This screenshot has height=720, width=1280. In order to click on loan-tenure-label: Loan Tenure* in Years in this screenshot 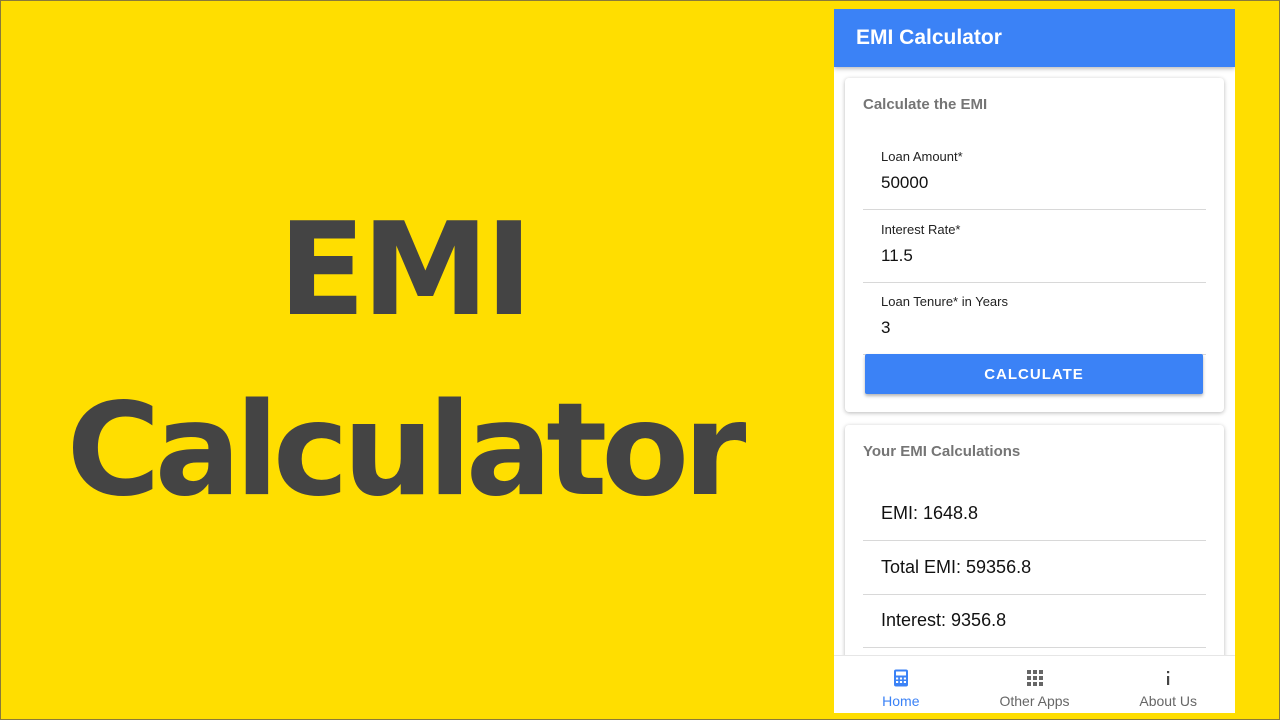, I will do `click(944, 301)`.